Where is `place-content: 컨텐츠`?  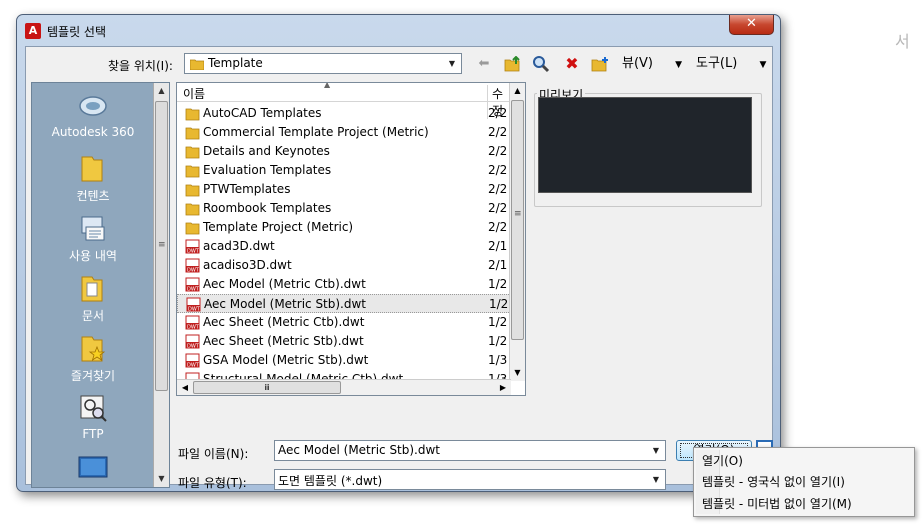 place-content: 컨텐츠 is located at coordinates (93, 178).